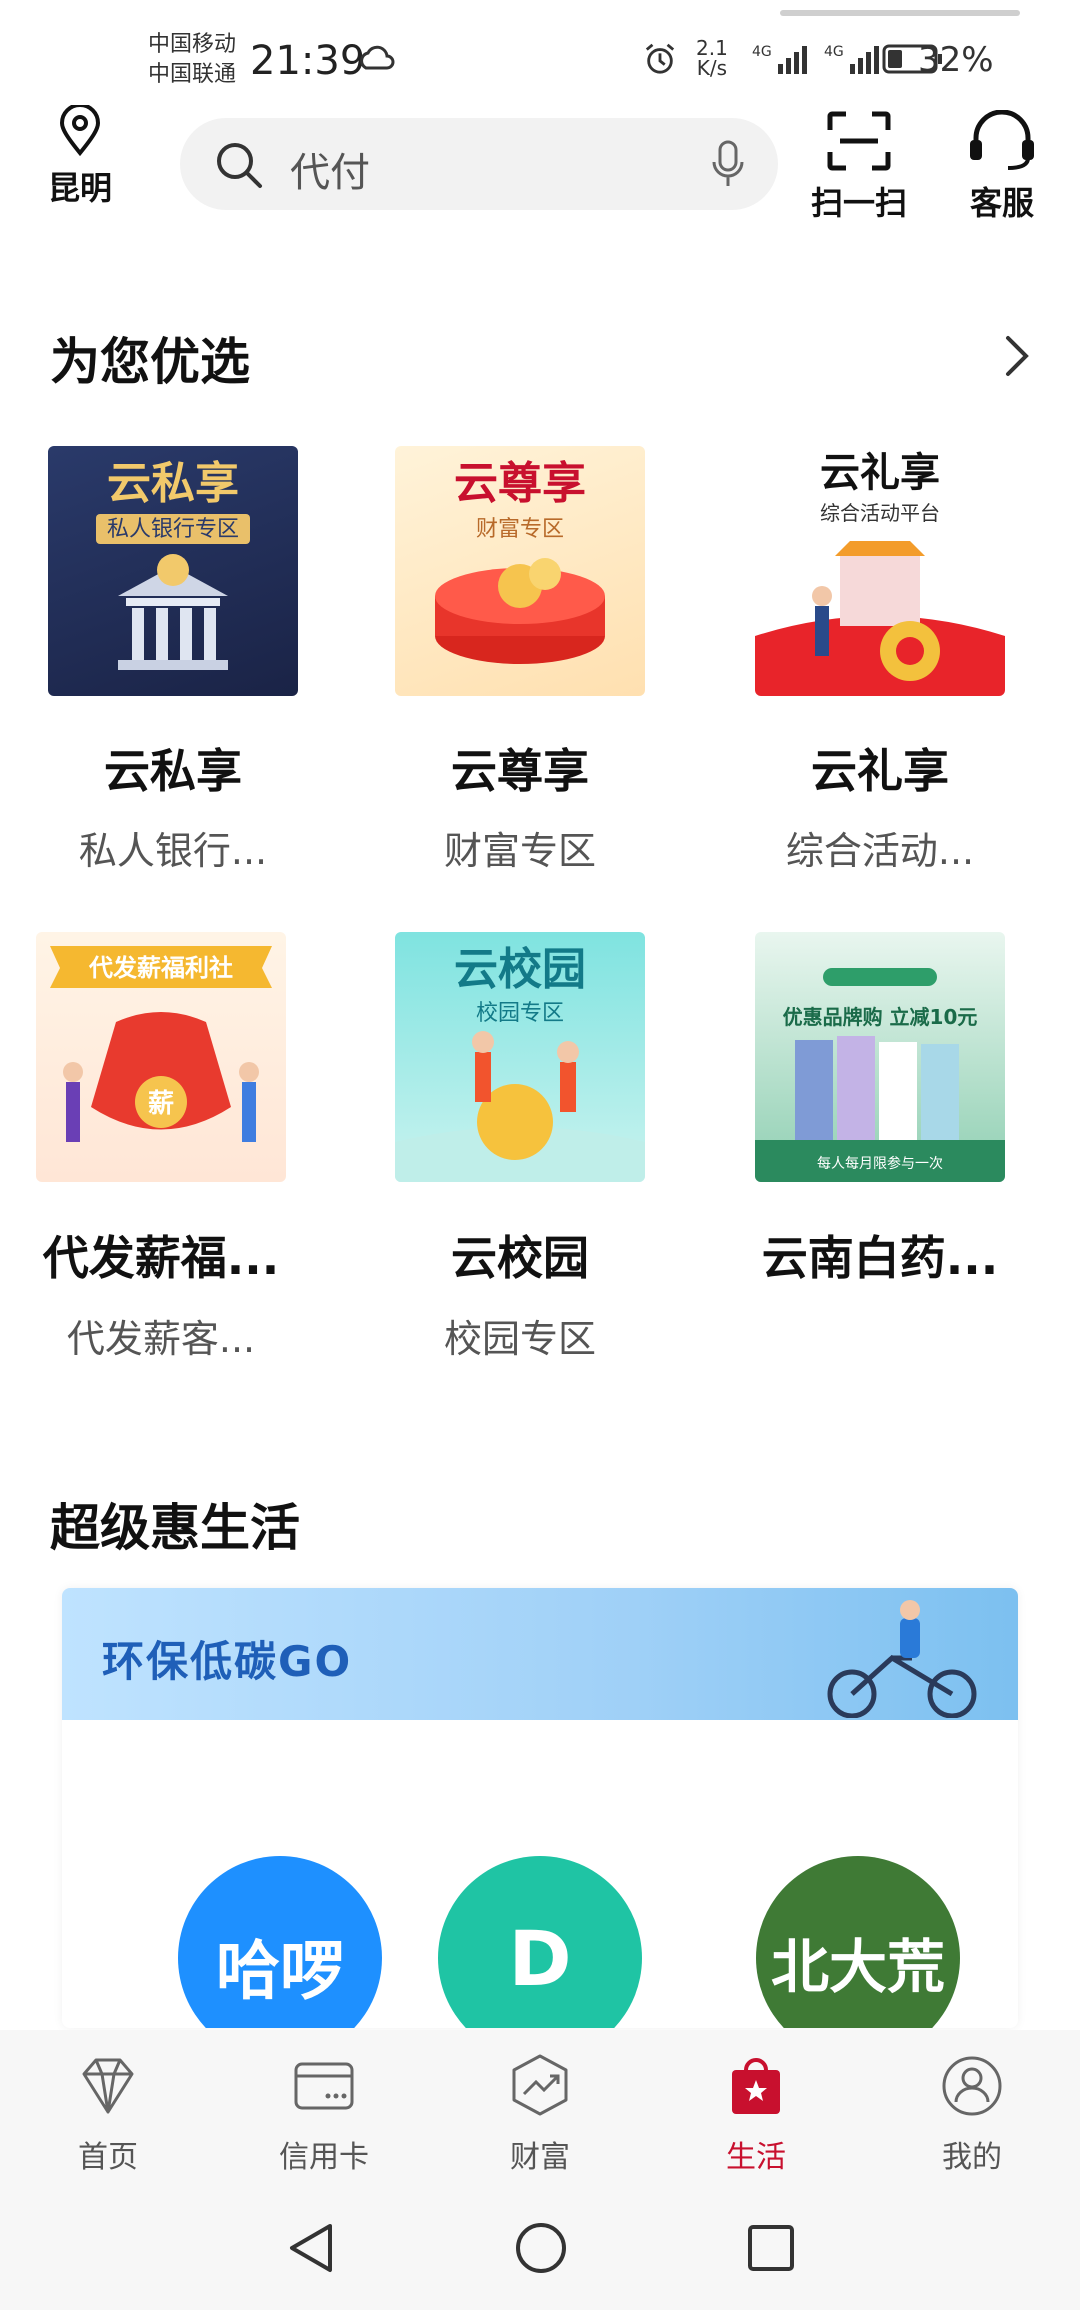 This screenshot has height=2310, width=1080. What do you see at coordinates (520, 1258) in the screenshot?
I see `tile-5-title: 云校园` at bounding box center [520, 1258].